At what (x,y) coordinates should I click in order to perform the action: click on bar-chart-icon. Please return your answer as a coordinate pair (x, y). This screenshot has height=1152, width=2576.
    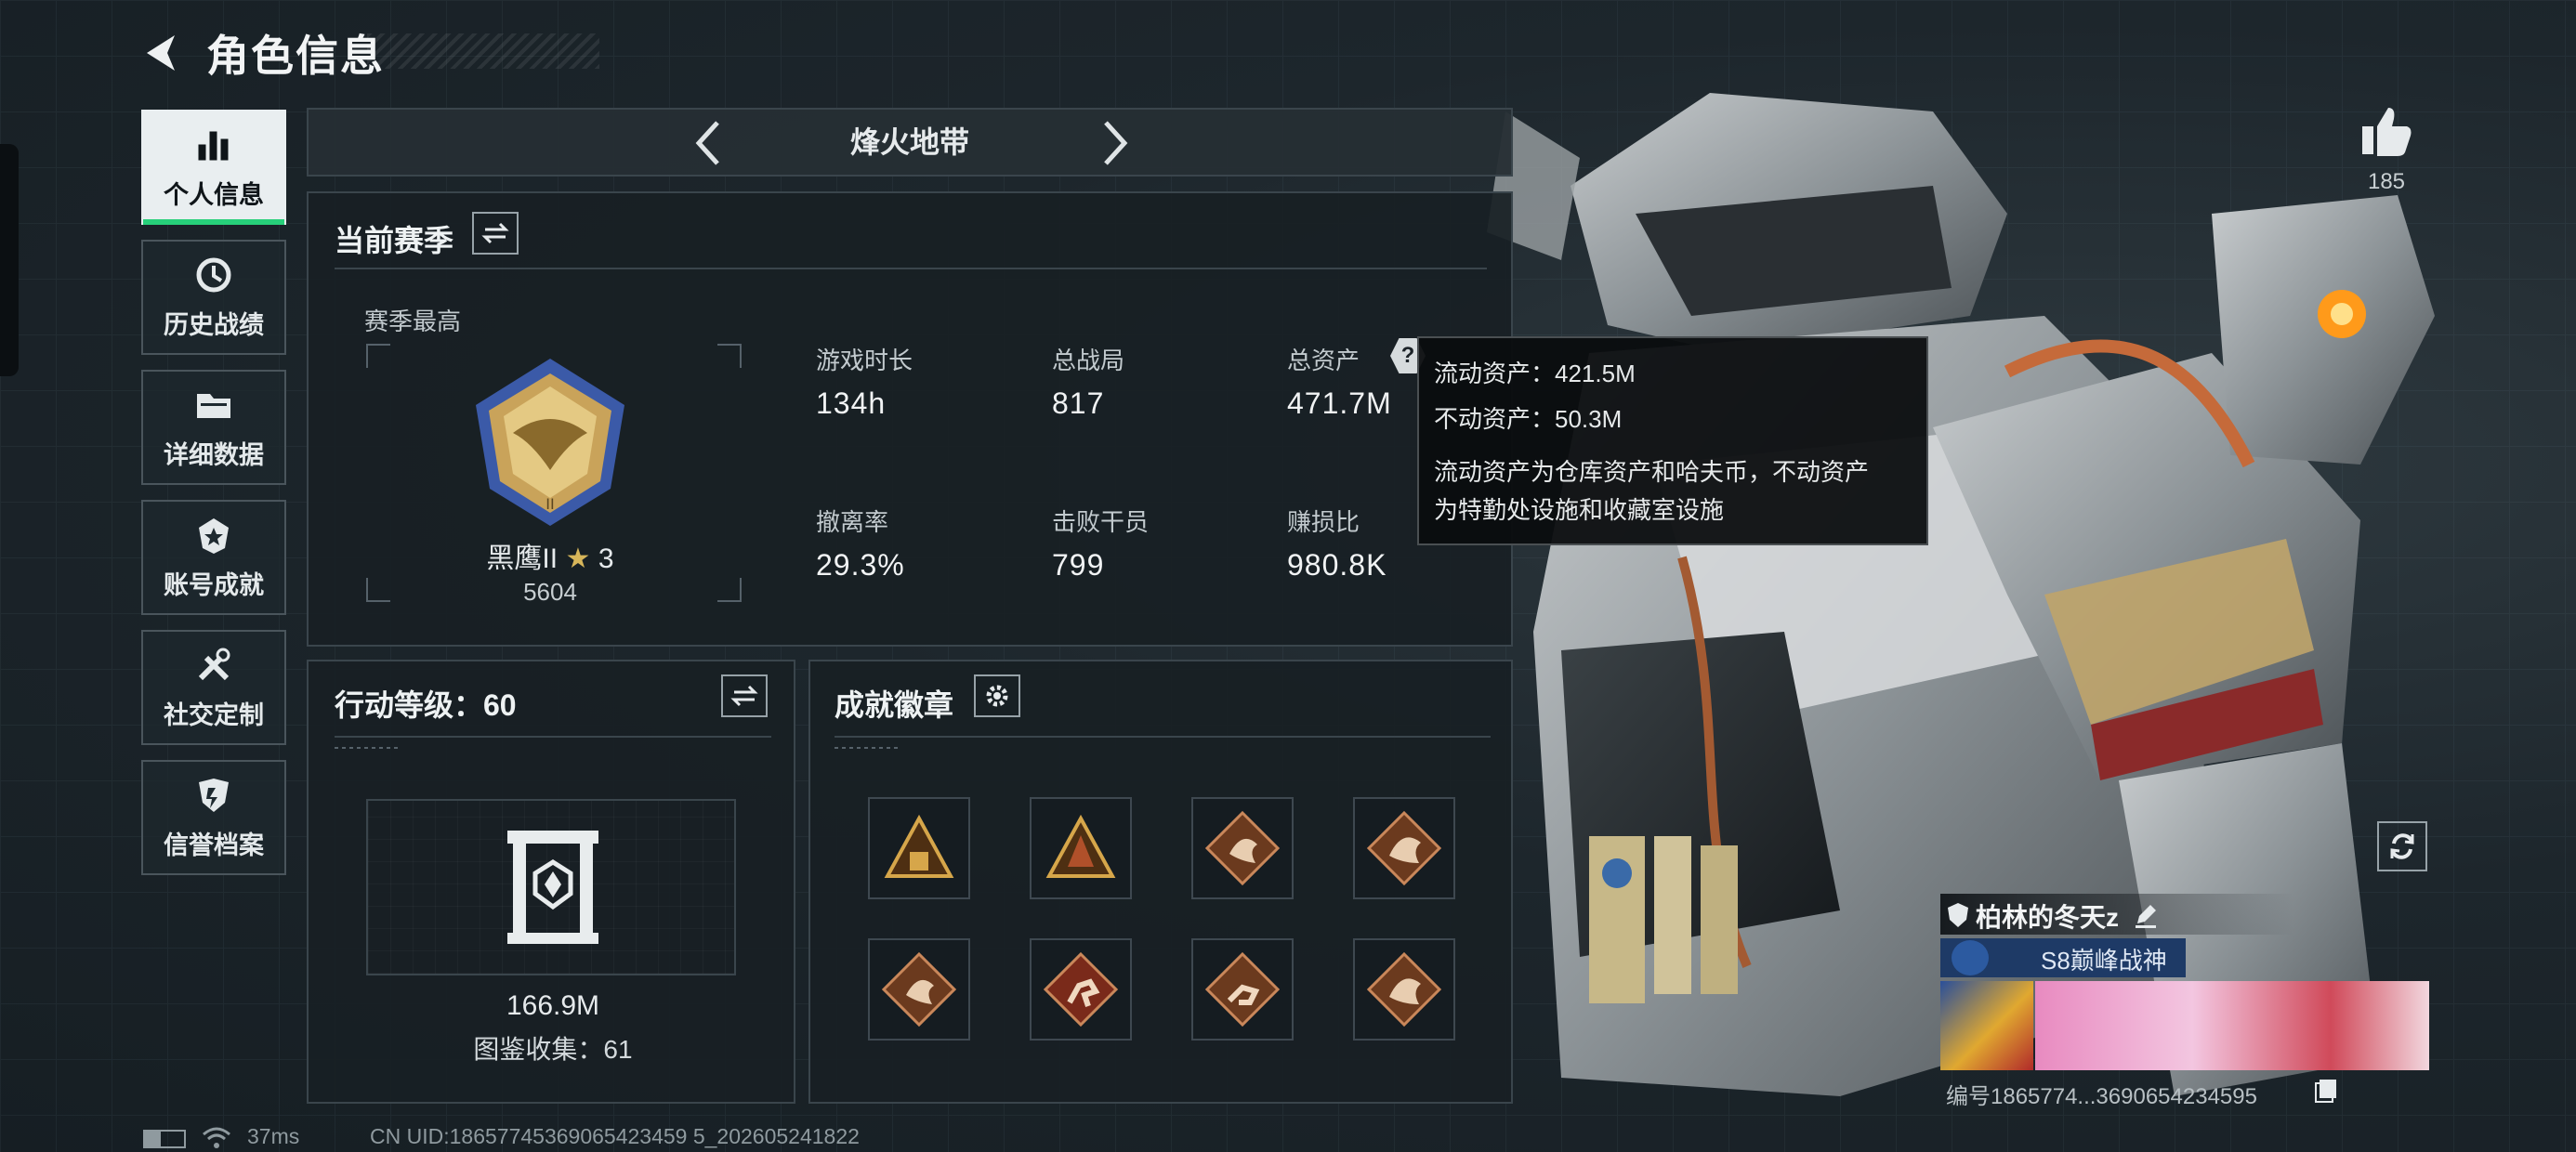
    Looking at the image, I should click on (213, 144).